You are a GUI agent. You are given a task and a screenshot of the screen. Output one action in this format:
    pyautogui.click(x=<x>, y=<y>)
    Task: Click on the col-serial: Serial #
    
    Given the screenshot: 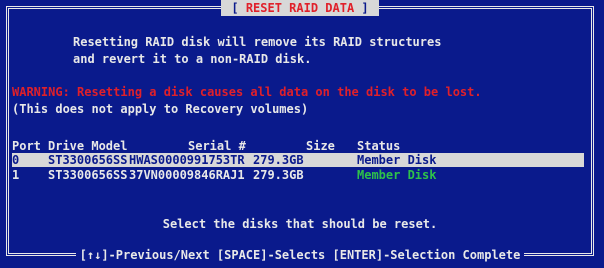 What is the action you would take?
    pyautogui.click(x=217, y=146)
    